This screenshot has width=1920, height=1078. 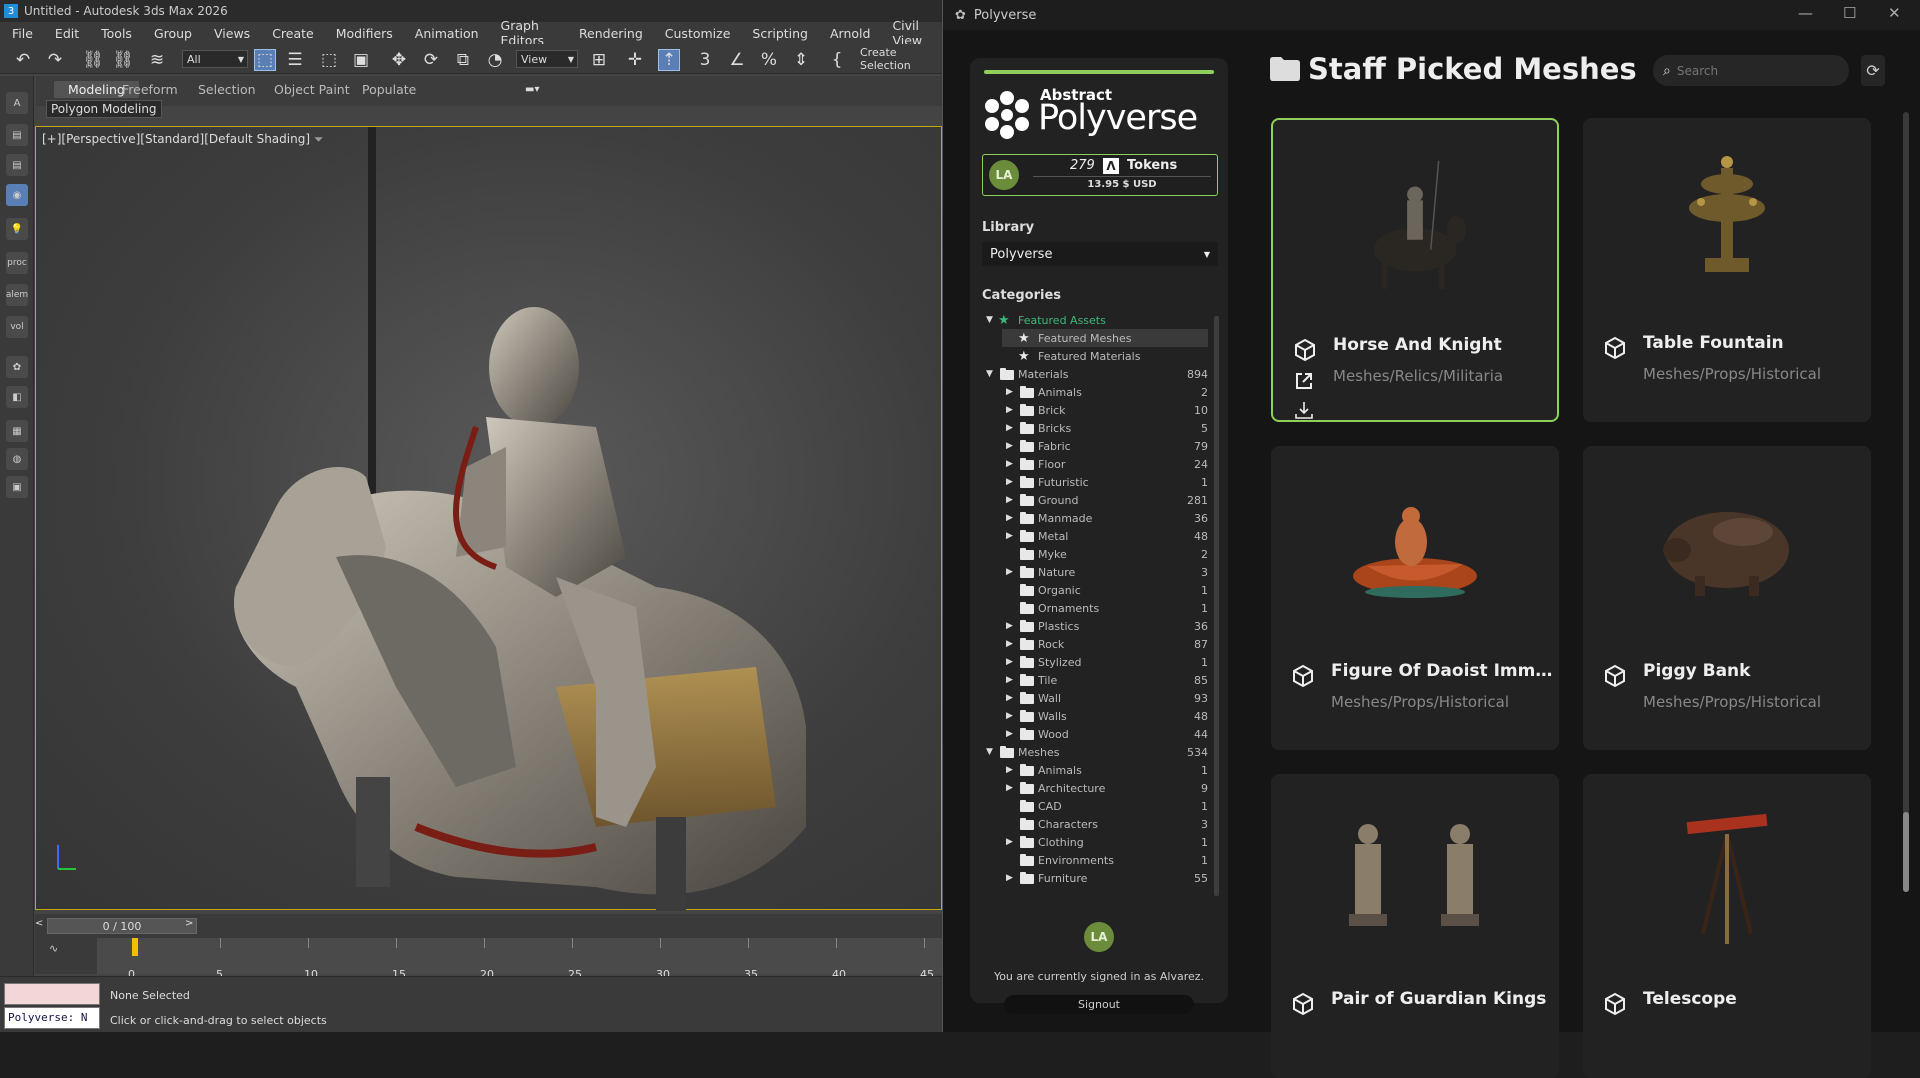 What do you see at coordinates (1105, 500) in the screenshot?
I see `tree-item: ▶ Ground 281` at bounding box center [1105, 500].